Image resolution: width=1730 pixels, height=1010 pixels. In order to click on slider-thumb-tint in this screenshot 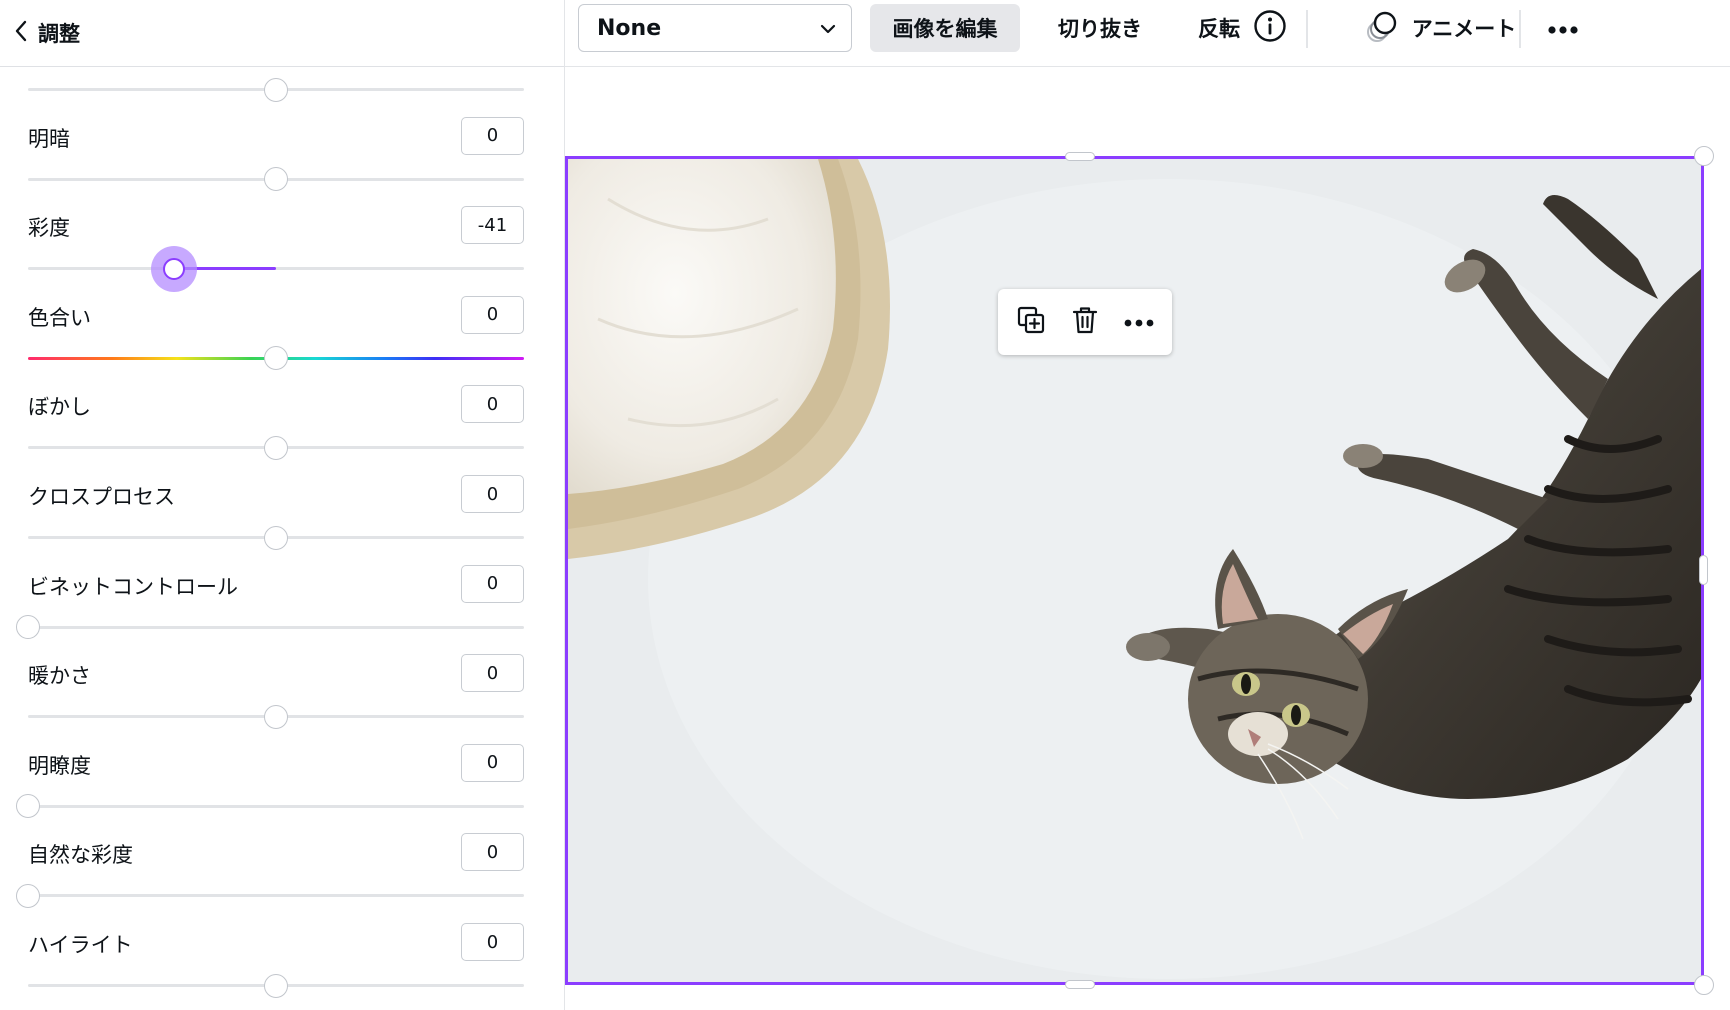, I will do `click(276, 358)`.